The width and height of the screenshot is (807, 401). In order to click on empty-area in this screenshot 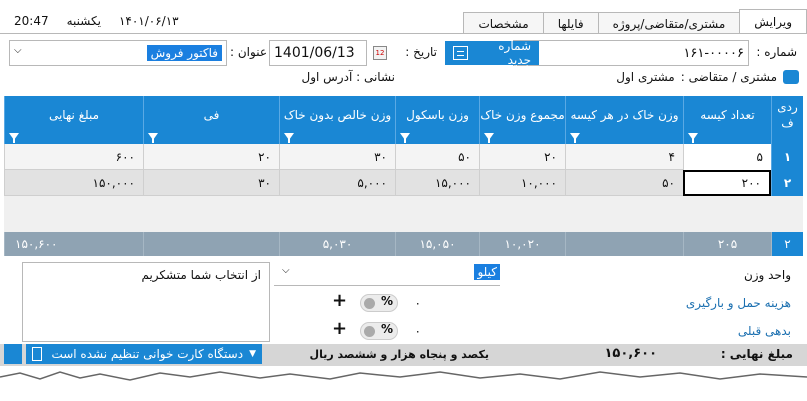, I will do `click(403, 214)`.